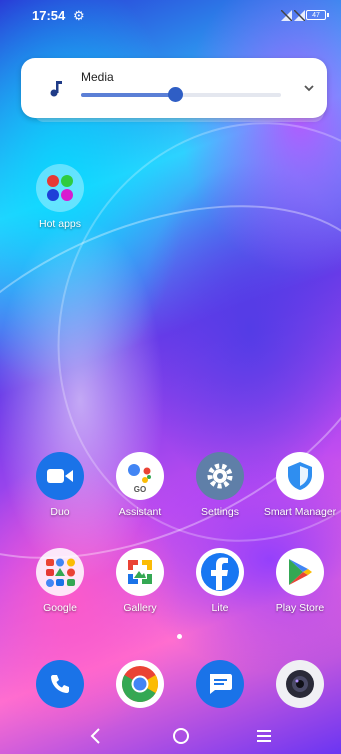  I want to click on assistant-icon: GO, so click(140, 476).